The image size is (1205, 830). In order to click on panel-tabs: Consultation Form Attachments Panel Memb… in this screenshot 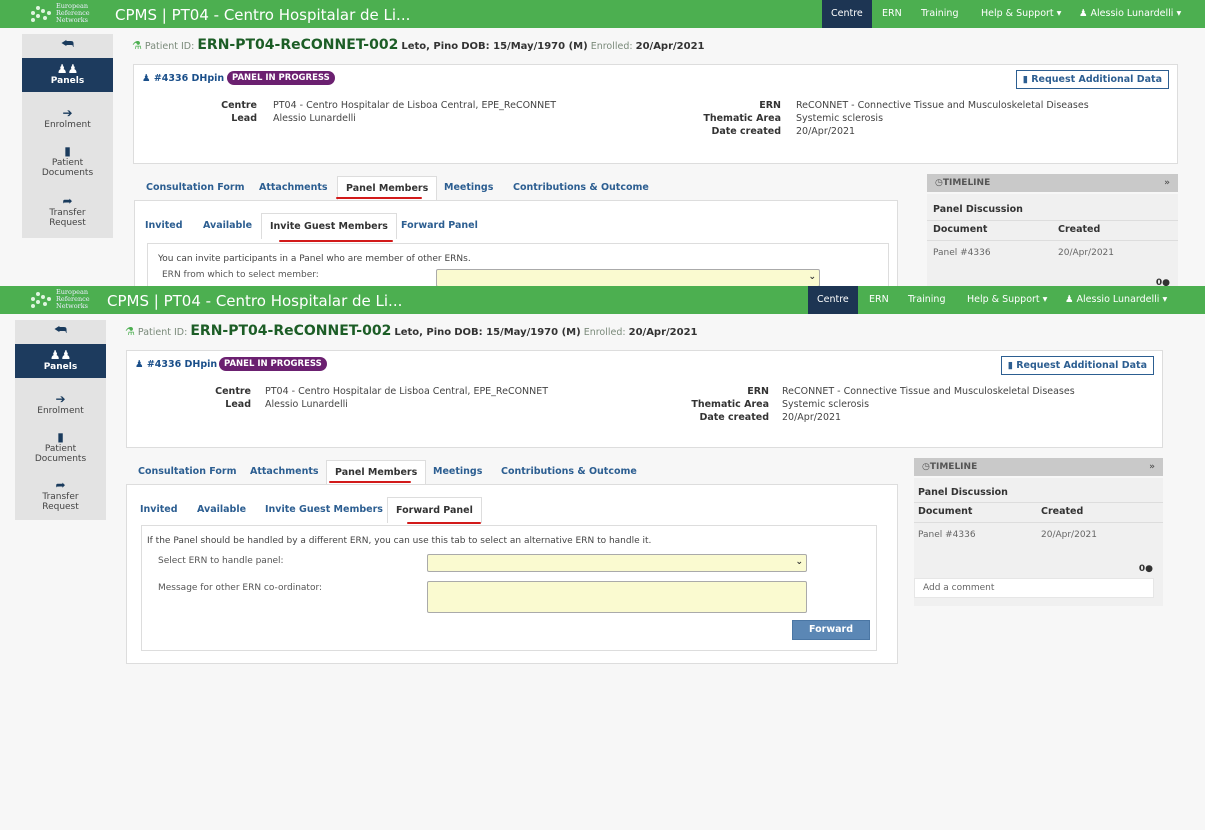, I will do `click(520, 472)`.